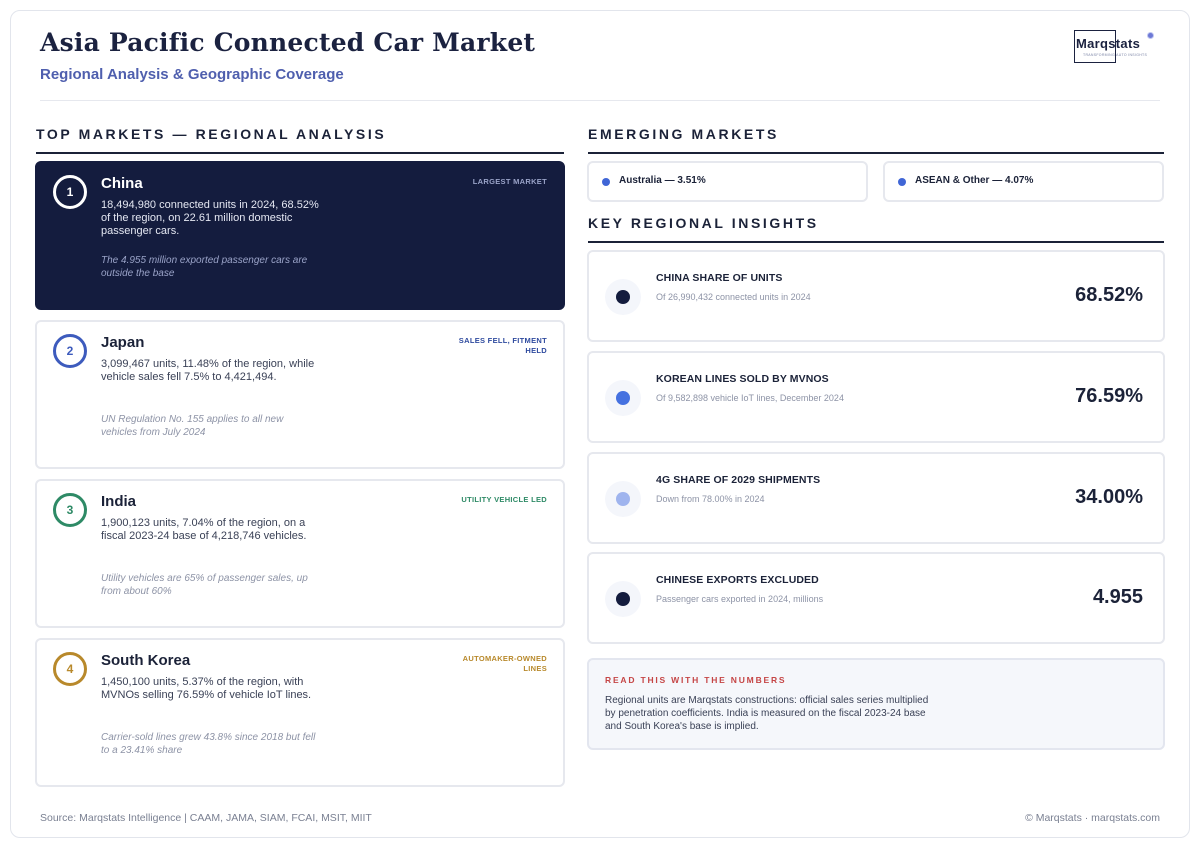 This screenshot has width=1200, height=848. I want to click on top-markets-heading: TOP MARKETS — REGIONAL ANALYSIS, so click(211, 134).